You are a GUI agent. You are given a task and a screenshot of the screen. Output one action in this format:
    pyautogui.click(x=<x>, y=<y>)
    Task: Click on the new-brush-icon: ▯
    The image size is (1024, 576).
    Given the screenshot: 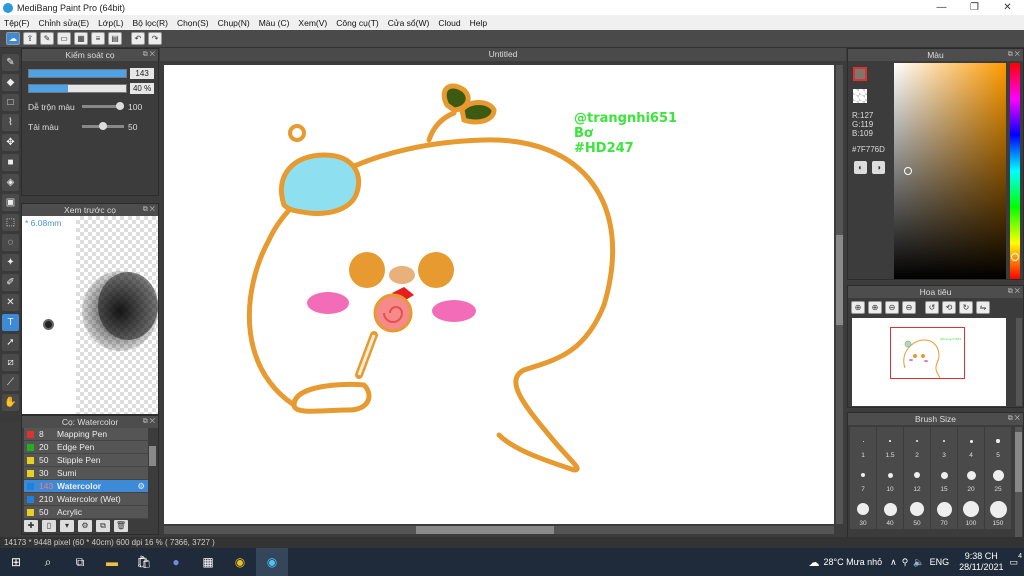 What is the action you would take?
    pyautogui.click(x=49, y=526)
    